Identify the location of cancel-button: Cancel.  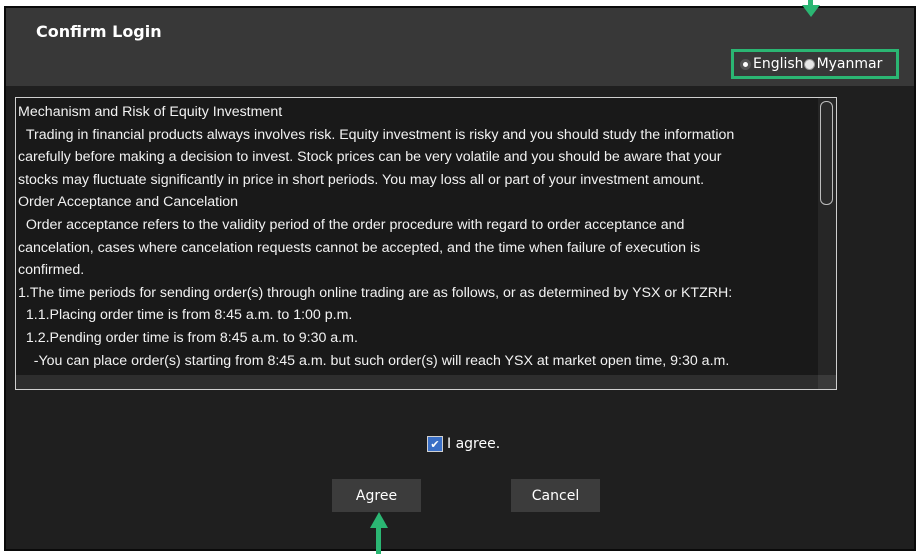
(555, 495).